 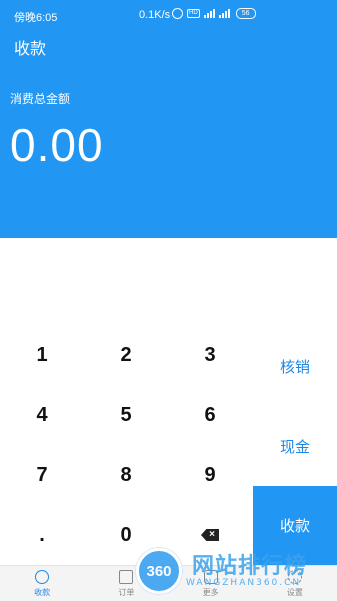 What do you see at coordinates (168, 46) in the screenshot?
I see `app-bar: 收款` at bounding box center [168, 46].